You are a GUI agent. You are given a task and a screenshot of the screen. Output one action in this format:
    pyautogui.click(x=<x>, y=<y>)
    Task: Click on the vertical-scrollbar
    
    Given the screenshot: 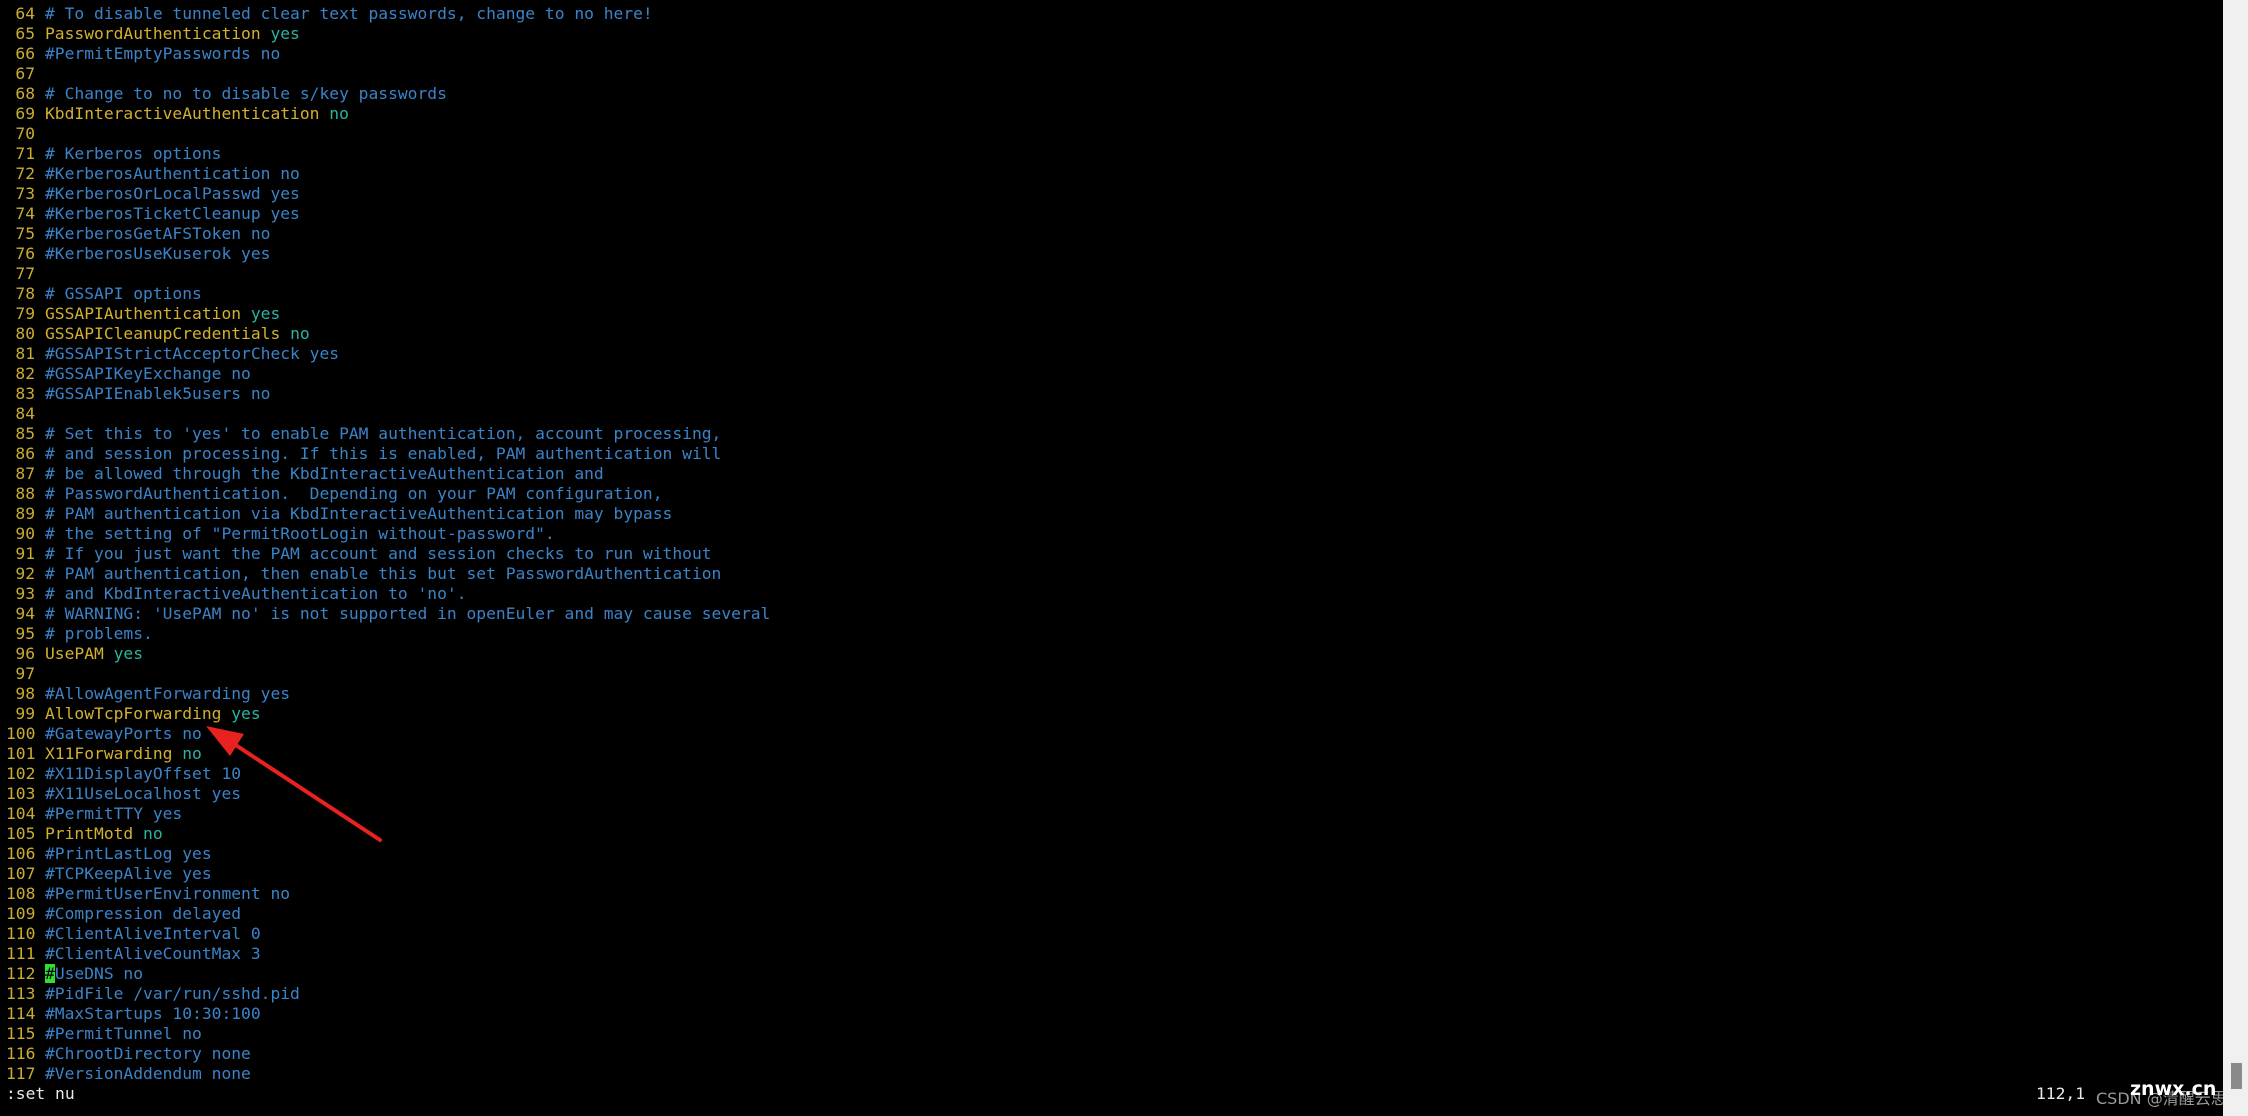 What is the action you would take?
    pyautogui.click(x=2235, y=558)
    